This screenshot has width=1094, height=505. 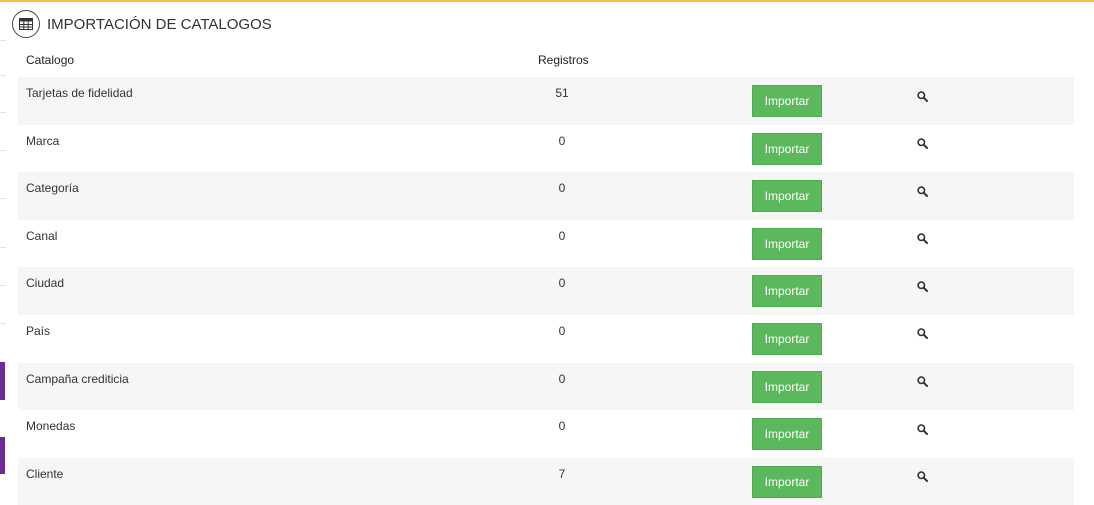 What do you see at coordinates (547, 1) in the screenshot?
I see `top-border` at bounding box center [547, 1].